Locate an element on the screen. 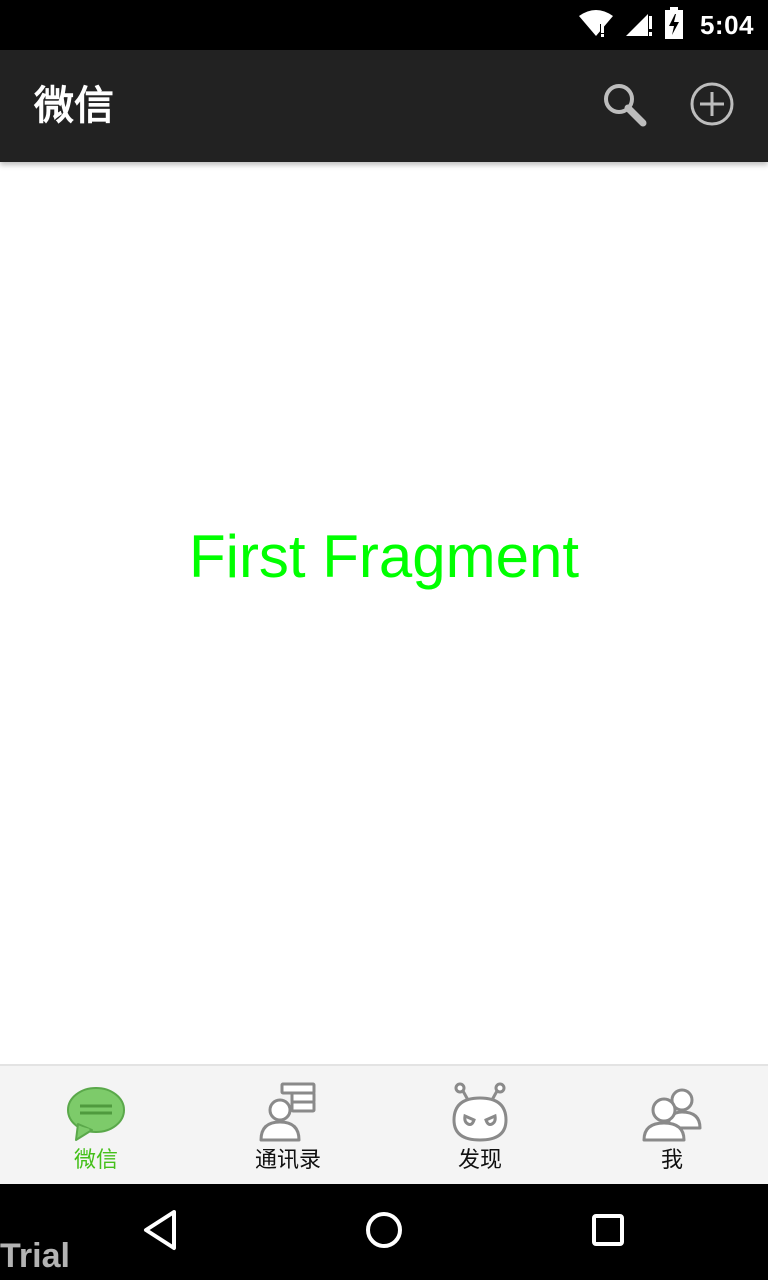  app-title: 微信 is located at coordinates (74, 106).